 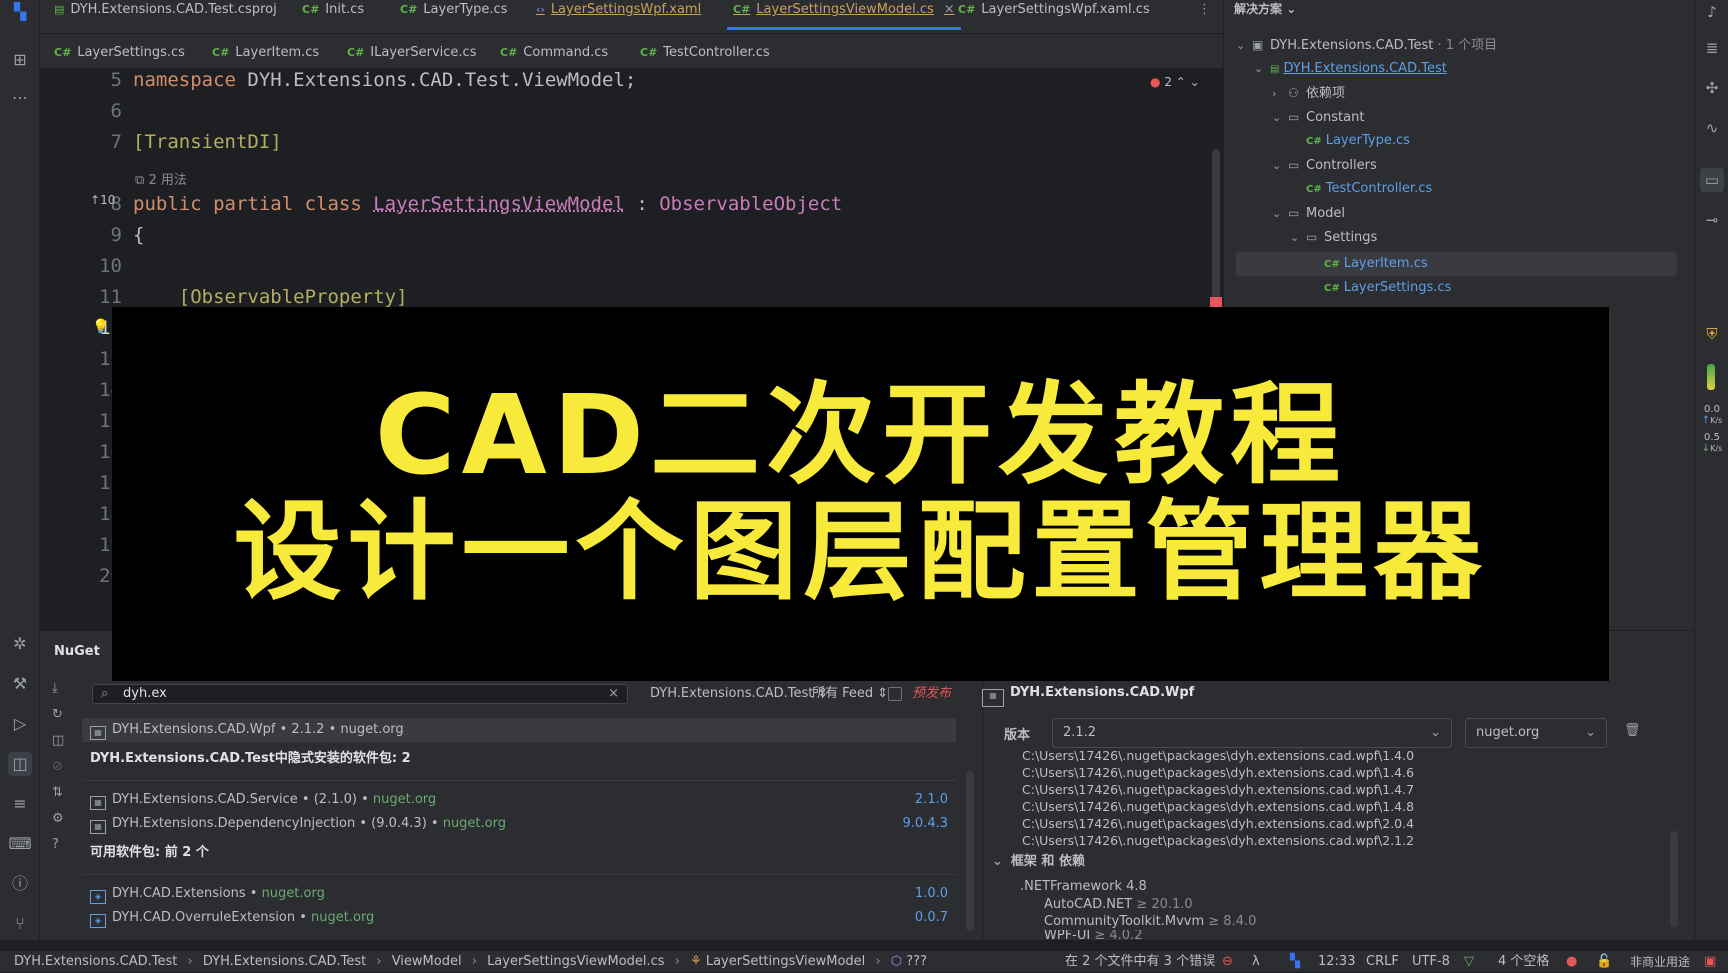 I want to click on tab-layertype-cs: C# LayerType.cs, so click(x=453, y=16).